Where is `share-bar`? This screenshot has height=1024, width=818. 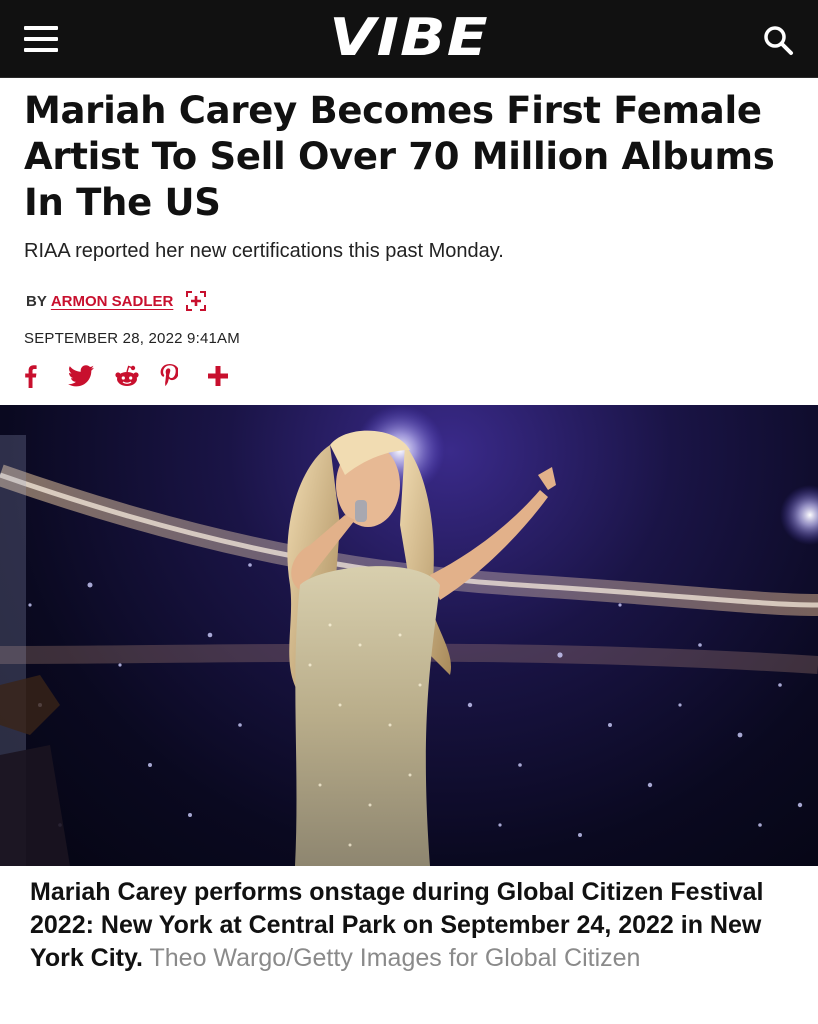 share-bar is located at coordinates (137, 376).